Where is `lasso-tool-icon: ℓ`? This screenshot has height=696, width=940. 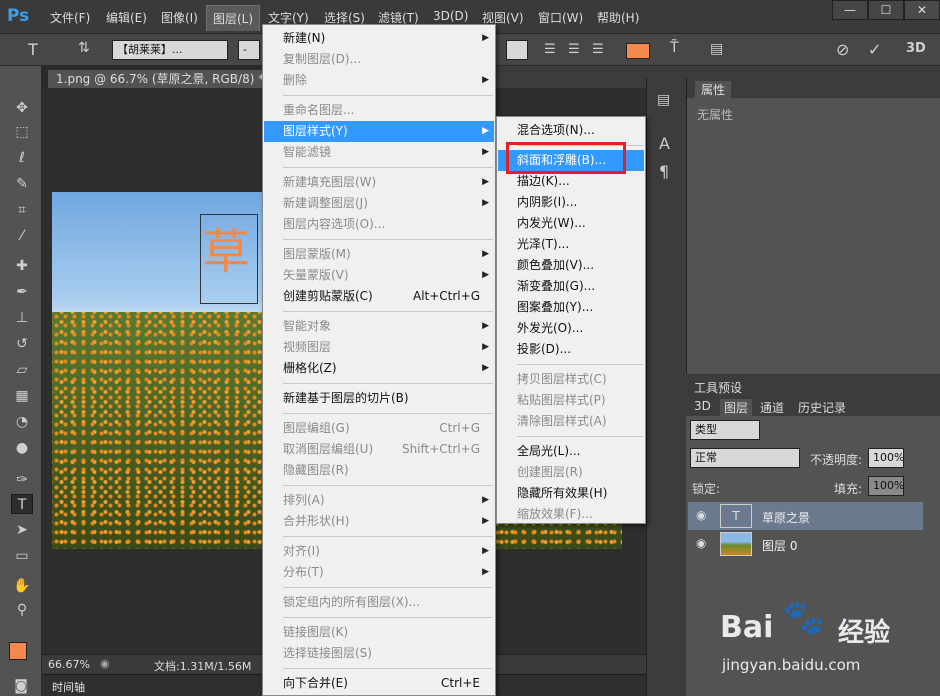 lasso-tool-icon: ℓ is located at coordinates (22, 158).